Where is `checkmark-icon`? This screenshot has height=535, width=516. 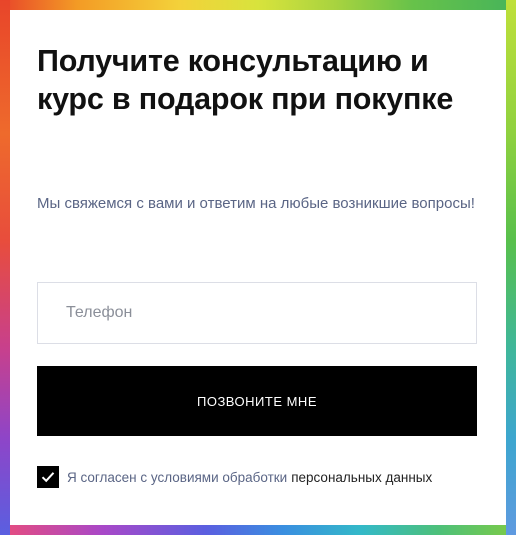
checkmark-icon is located at coordinates (48, 477).